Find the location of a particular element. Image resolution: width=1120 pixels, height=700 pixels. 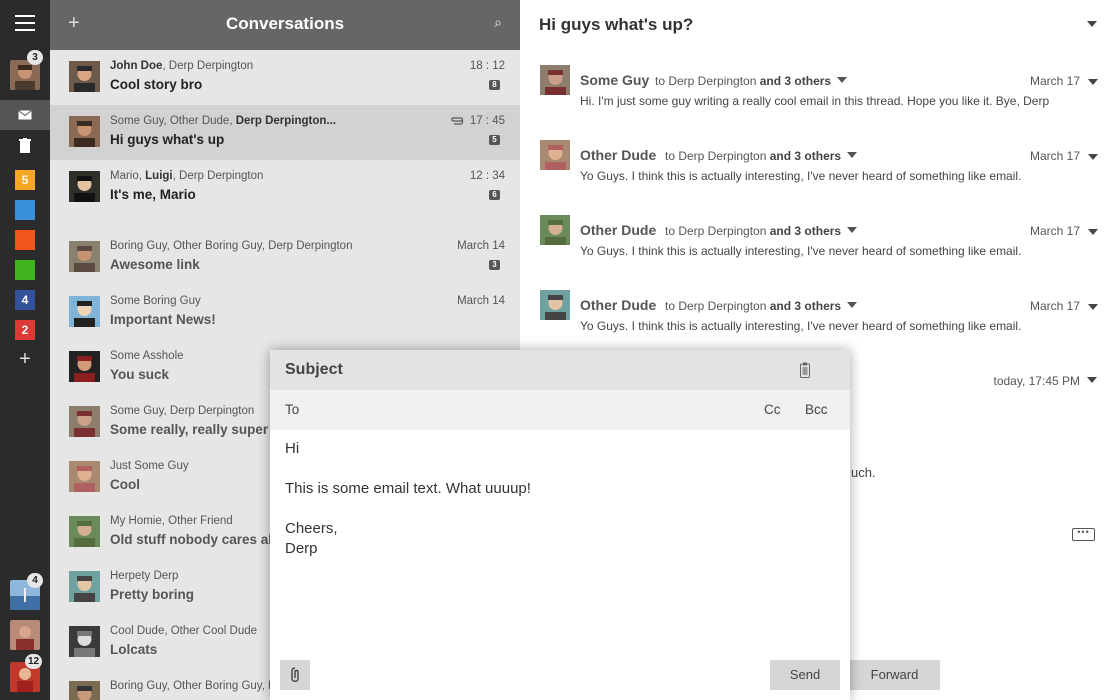

conversation-item: Some Boring Guy Important News! March 14 is located at coordinates (285, 312).